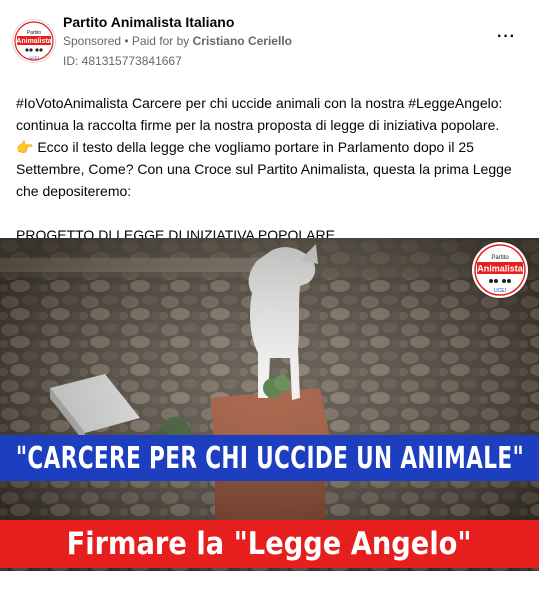  What do you see at coordinates (162, 41) in the screenshot?
I see `paid-prefix: Paid for by` at bounding box center [162, 41].